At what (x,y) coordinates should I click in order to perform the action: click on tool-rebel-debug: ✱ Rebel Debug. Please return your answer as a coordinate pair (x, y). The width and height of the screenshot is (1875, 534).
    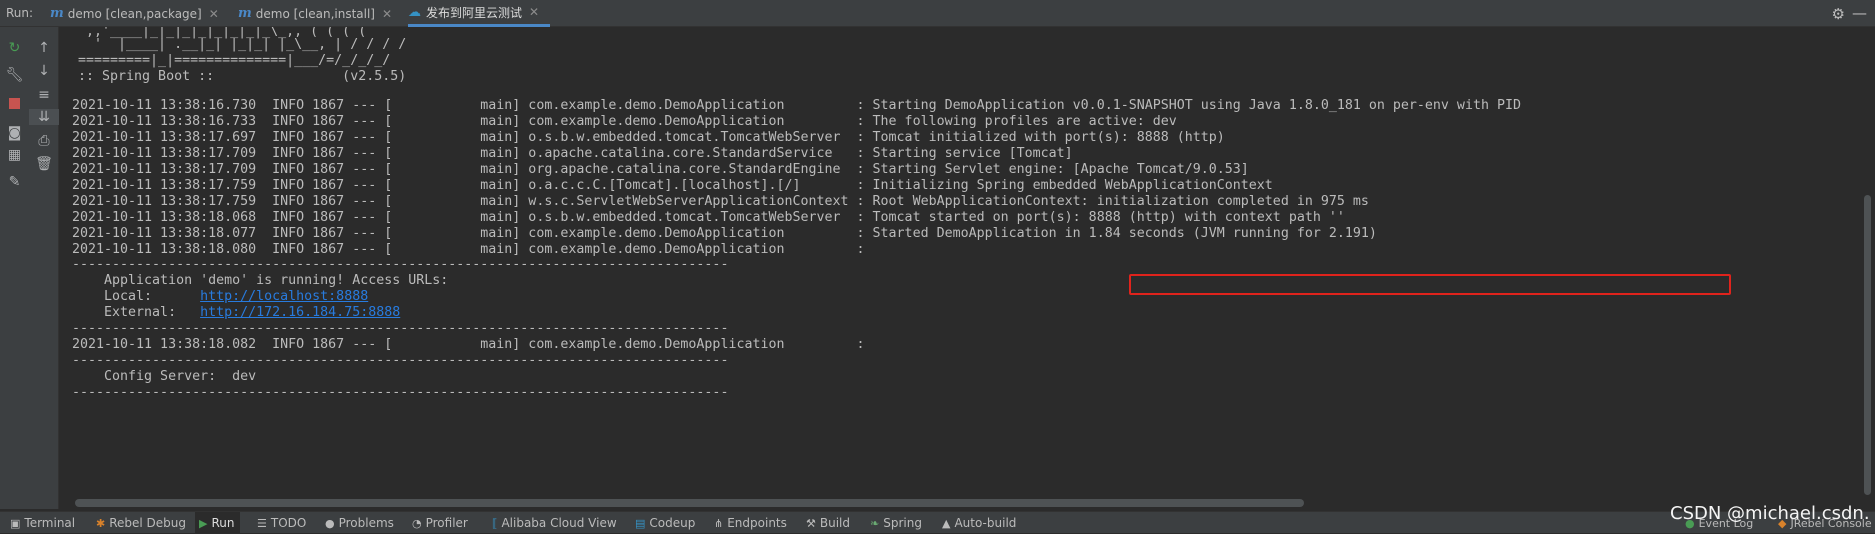
    Looking at the image, I should click on (141, 523).